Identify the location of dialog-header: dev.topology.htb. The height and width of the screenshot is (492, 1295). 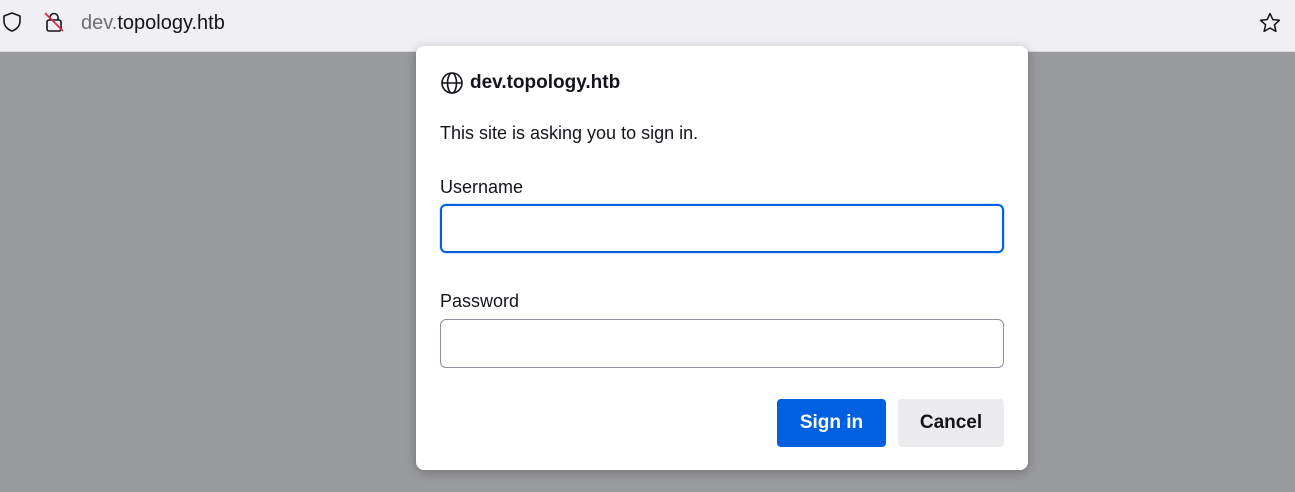
(530, 83).